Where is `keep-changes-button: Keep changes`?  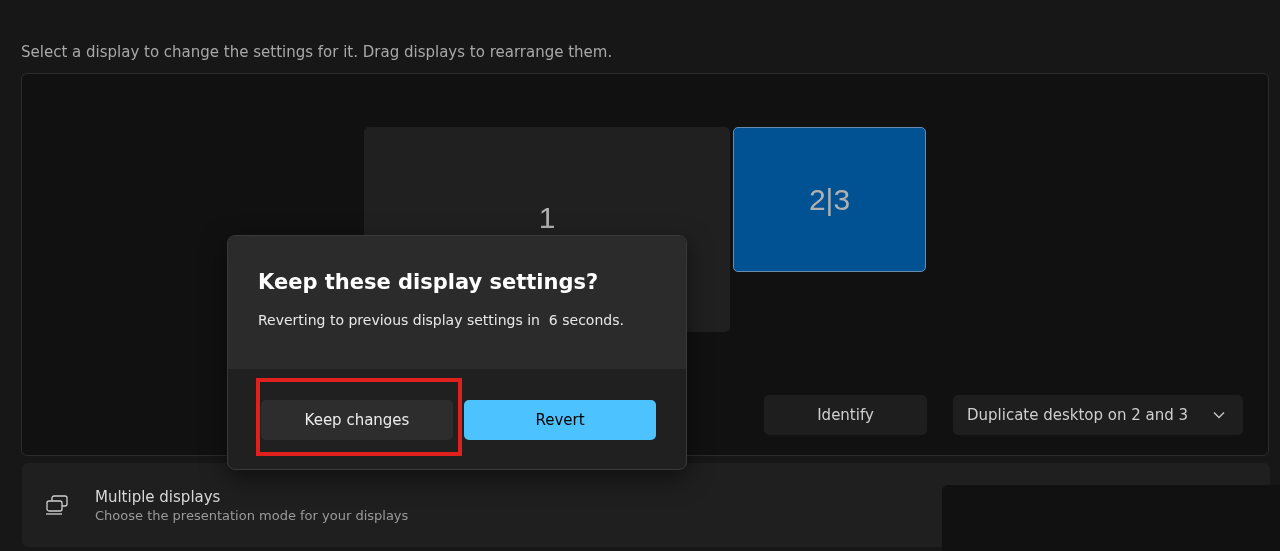
keep-changes-button: Keep changes is located at coordinates (357, 420).